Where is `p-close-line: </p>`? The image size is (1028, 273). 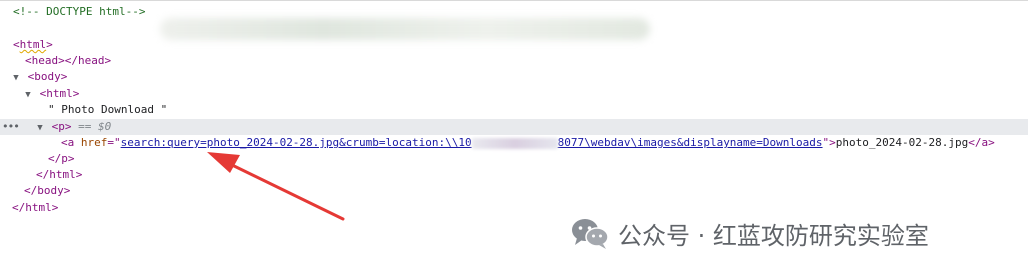 p-close-line: </p> is located at coordinates (61, 159).